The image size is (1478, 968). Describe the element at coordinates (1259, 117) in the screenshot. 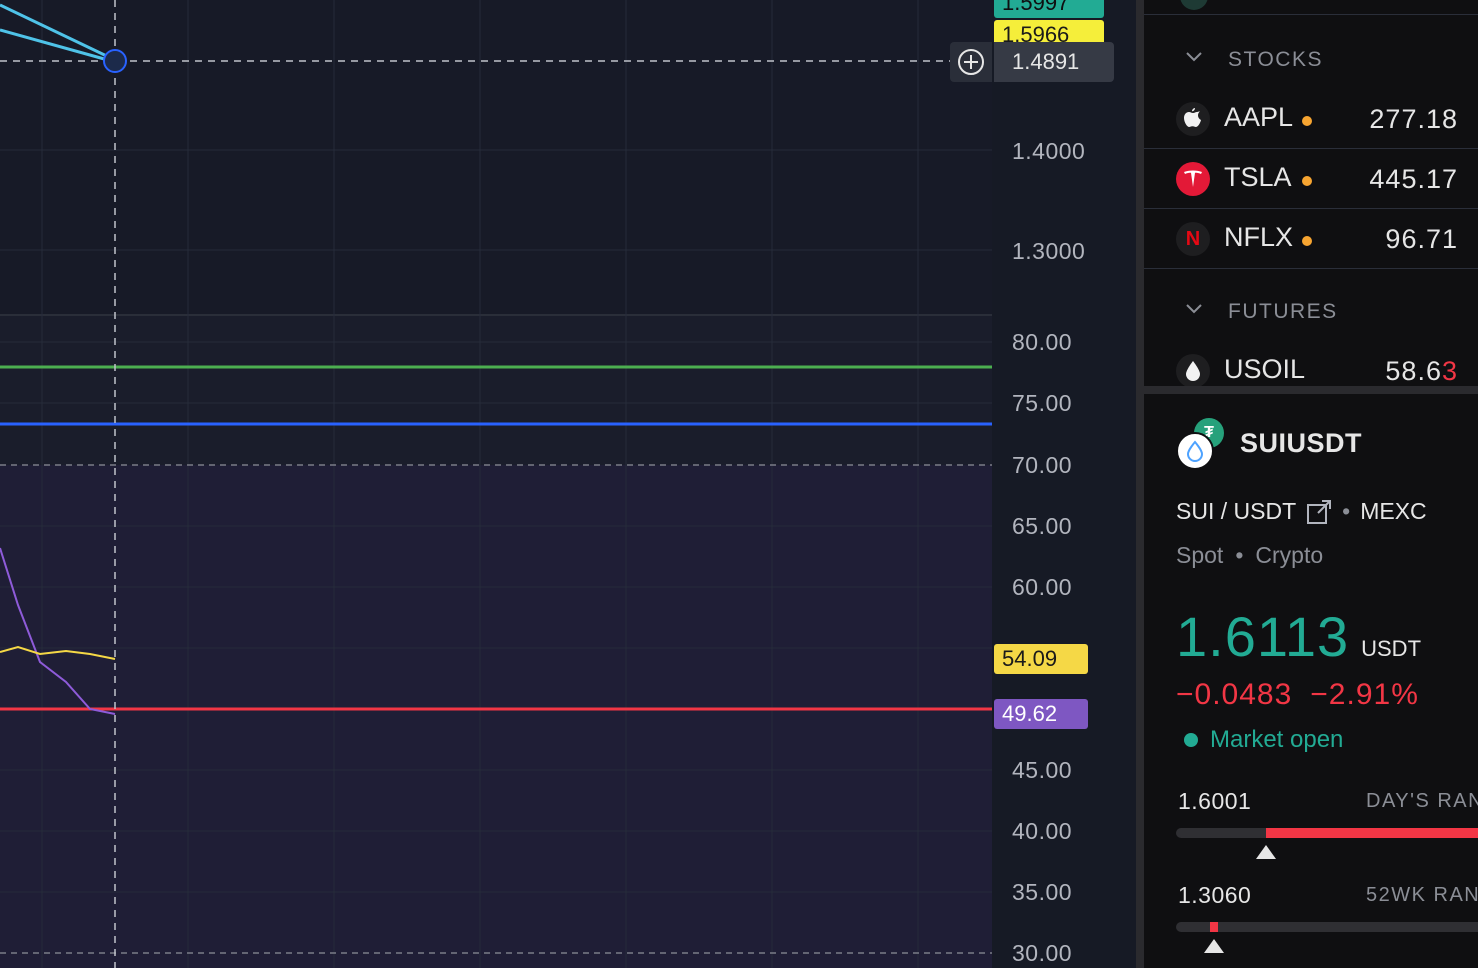

I see `symbol-label: AAPL` at that location.